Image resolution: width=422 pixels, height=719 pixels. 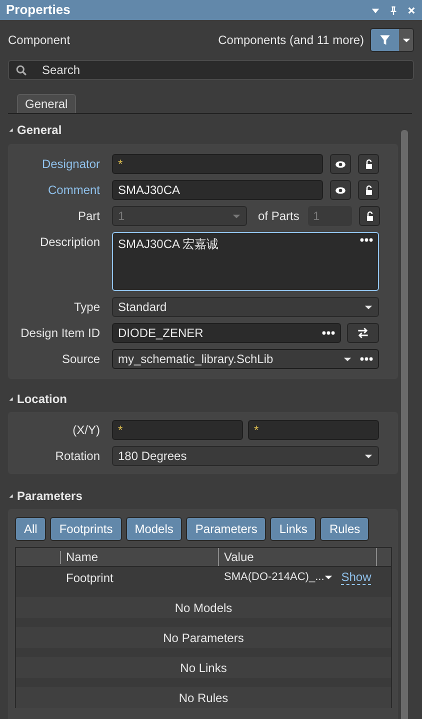 What do you see at coordinates (142, 307) in the screenshot?
I see `dropdown-value: Standard` at bounding box center [142, 307].